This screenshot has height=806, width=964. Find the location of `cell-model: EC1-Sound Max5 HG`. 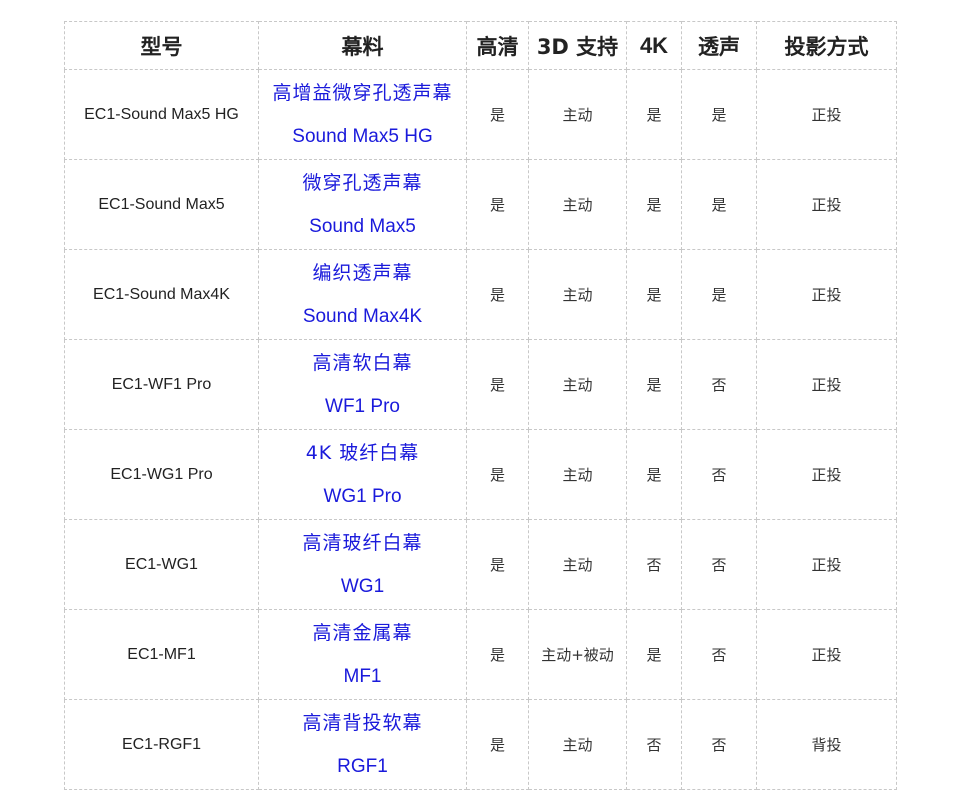

cell-model: EC1-Sound Max5 HG is located at coordinates (161, 114).